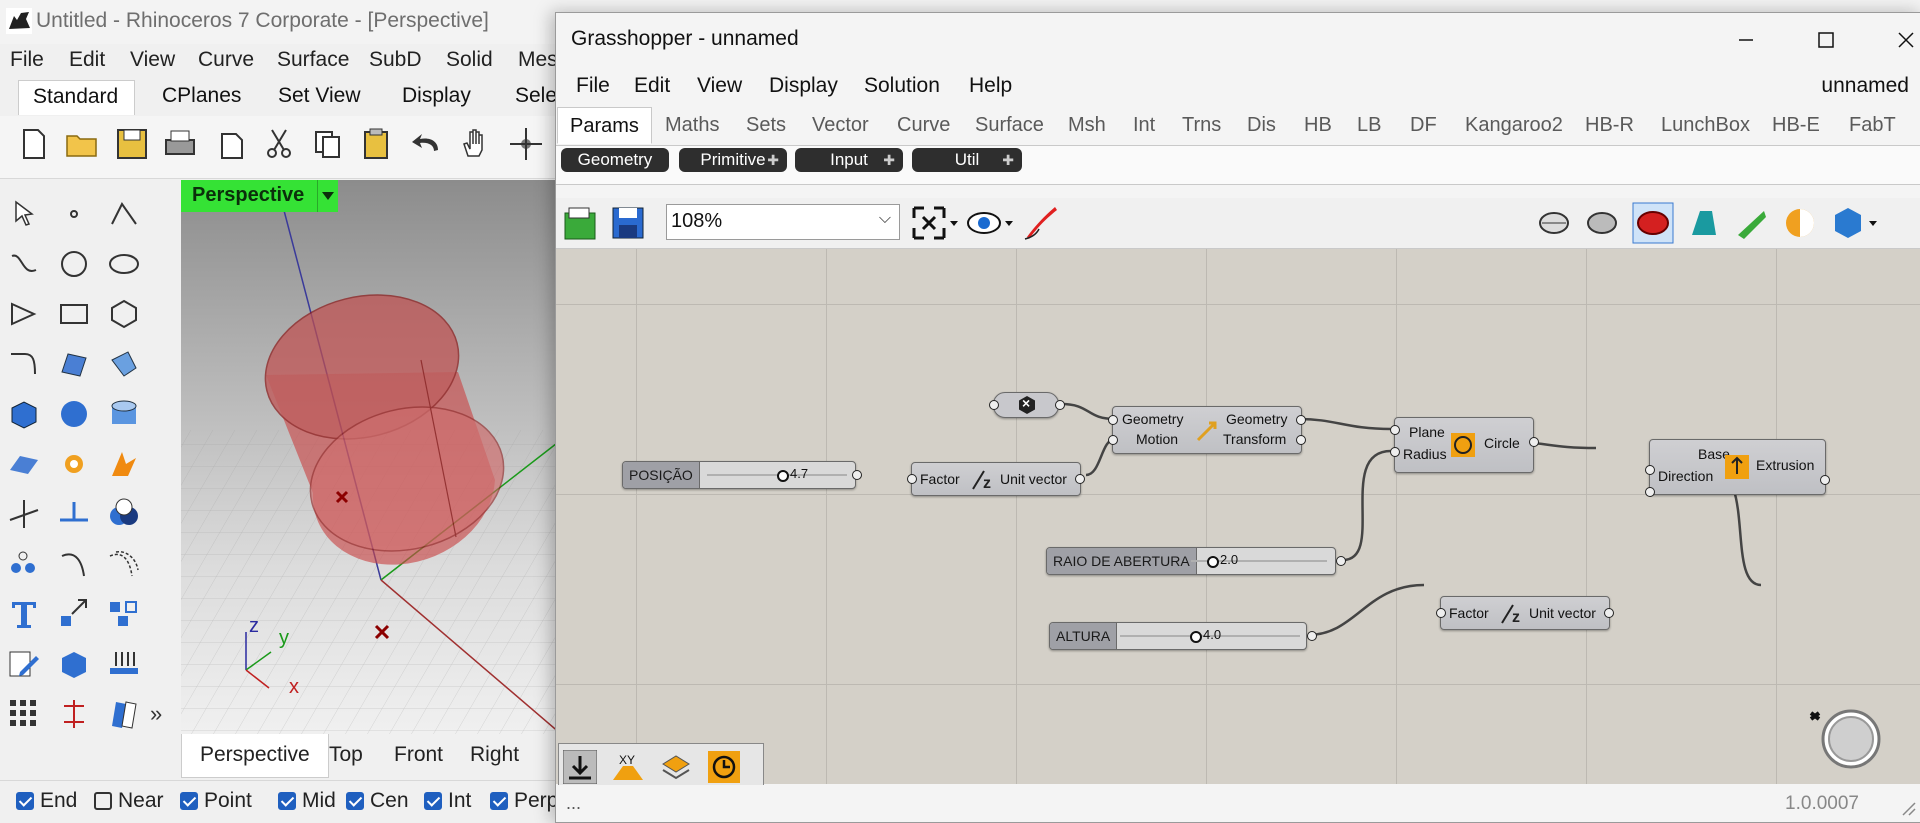  I want to click on xy-plane-icon: XY, so click(628, 767).